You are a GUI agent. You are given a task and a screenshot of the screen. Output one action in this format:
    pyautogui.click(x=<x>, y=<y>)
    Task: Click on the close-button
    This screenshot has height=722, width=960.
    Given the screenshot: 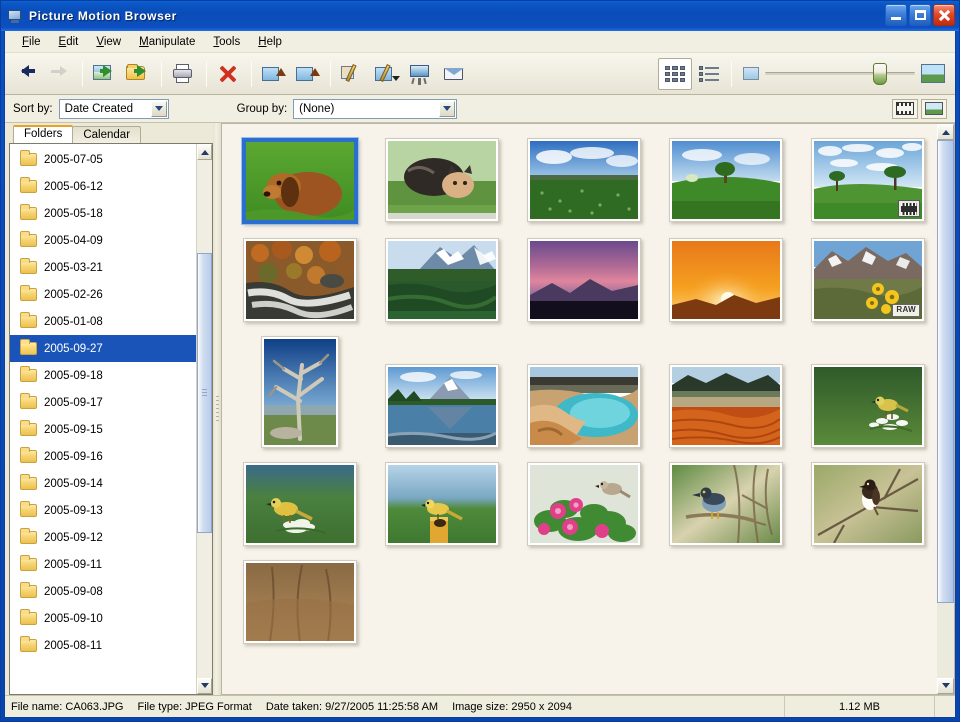 What is the action you would take?
    pyautogui.click(x=944, y=15)
    